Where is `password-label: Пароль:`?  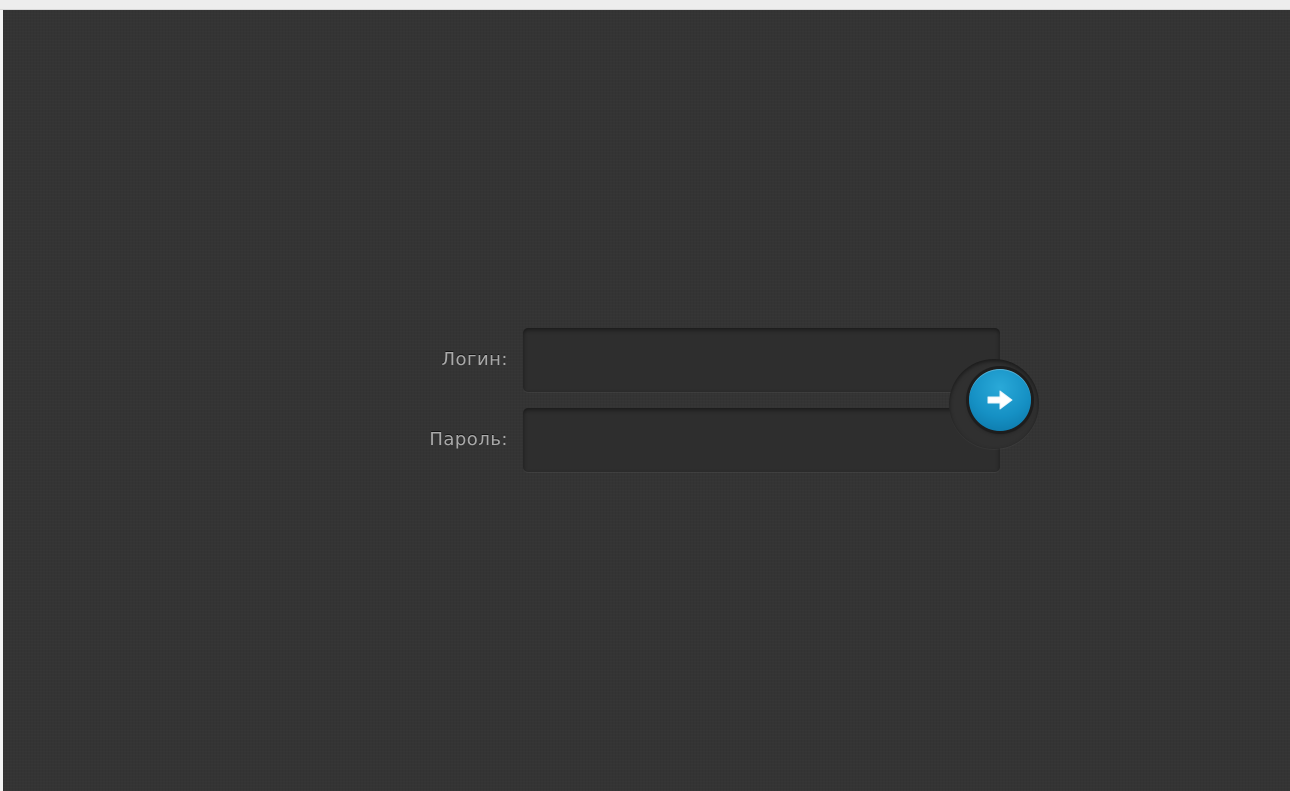 password-label: Пароль: is located at coordinates (468, 439).